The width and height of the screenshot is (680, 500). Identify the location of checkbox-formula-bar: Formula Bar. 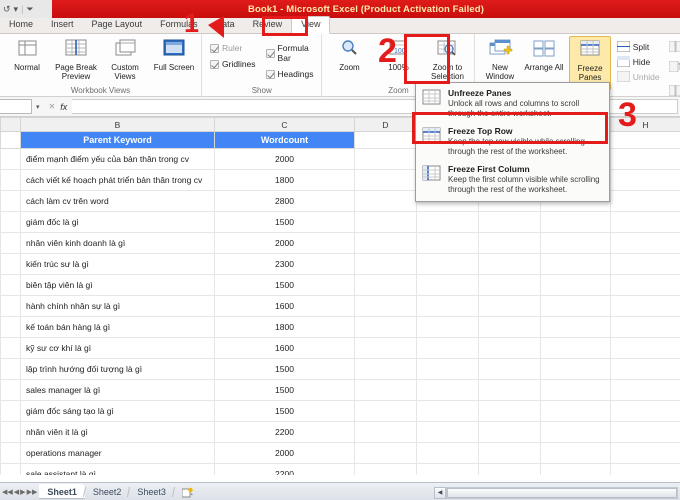
(289, 53).